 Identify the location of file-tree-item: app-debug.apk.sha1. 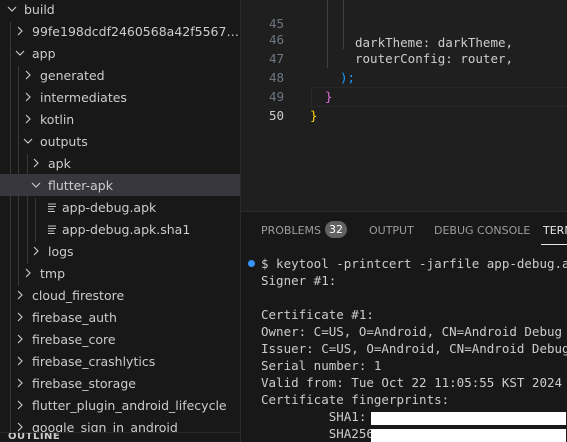
(120, 229).